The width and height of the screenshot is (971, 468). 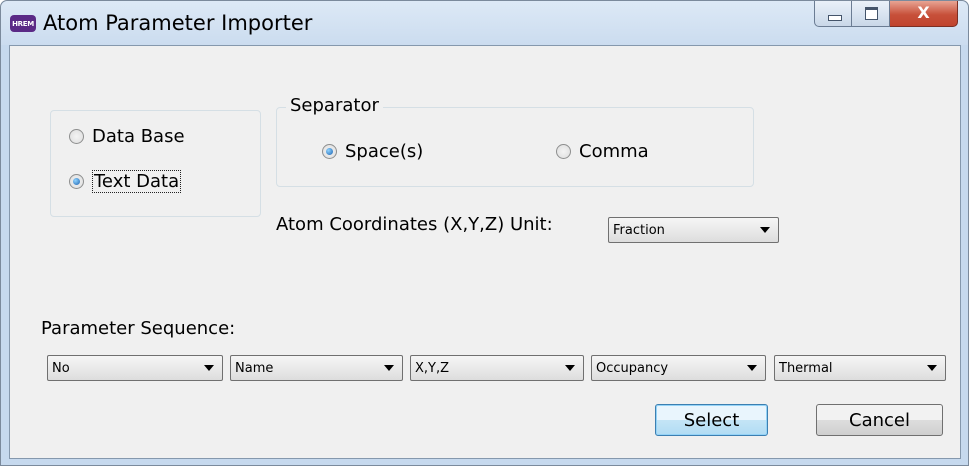 What do you see at coordinates (384, 151) in the screenshot?
I see `radio-spaces-label: Space(s)` at bounding box center [384, 151].